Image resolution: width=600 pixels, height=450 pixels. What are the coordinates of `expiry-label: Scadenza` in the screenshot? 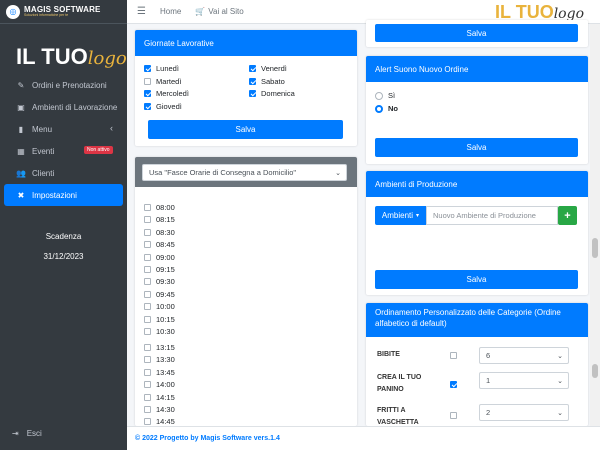 It's located at (63, 236).